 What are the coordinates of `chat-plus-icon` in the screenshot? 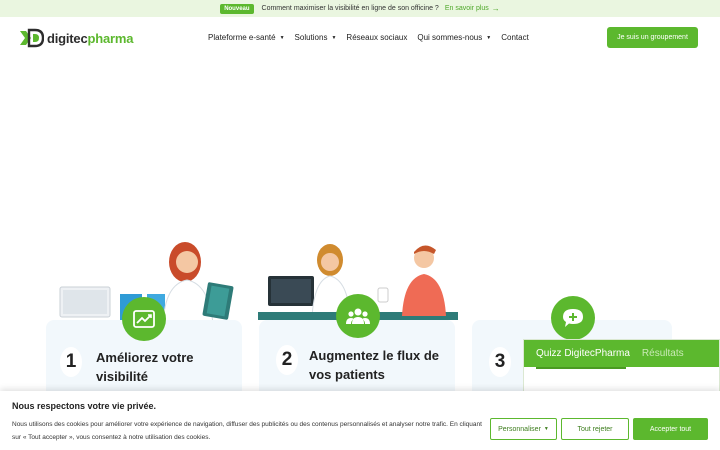 It's located at (573, 318).